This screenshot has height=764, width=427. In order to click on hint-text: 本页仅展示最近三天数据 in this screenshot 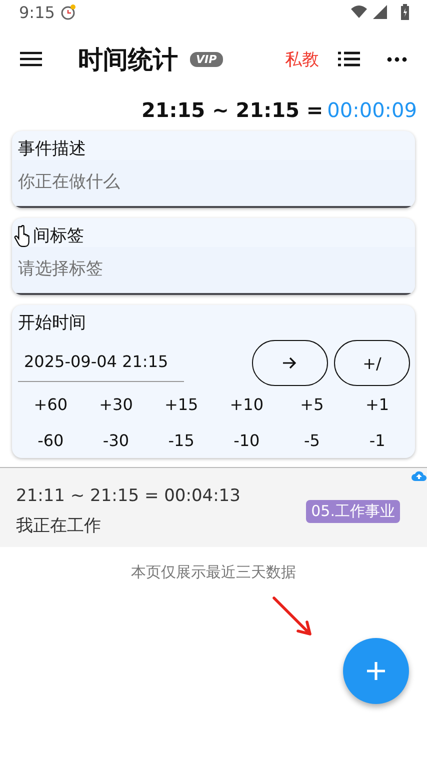, I will do `click(213, 572)`.